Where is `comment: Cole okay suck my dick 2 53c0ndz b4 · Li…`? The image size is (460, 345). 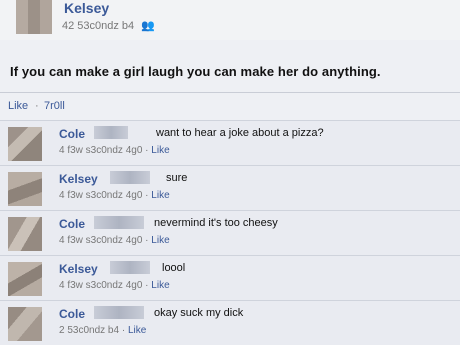 comment: Cole okay suck my dick 2 53c0ndz b4 · Li… is located at coordinates (230, 322).